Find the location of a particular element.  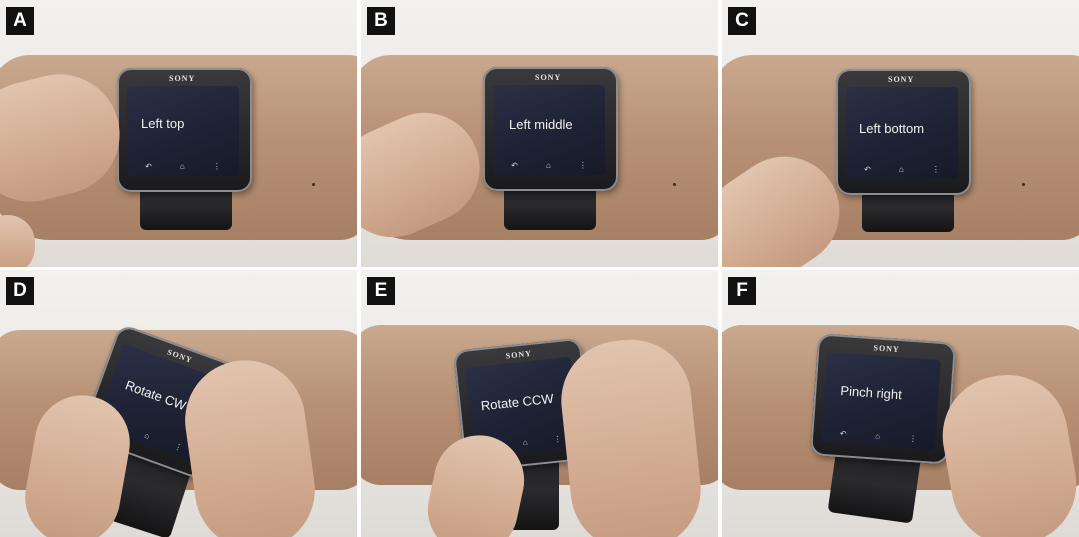

watch-screen: Pinch right ↶ ⌂ ⋮ is located at coordinates (880, 400).